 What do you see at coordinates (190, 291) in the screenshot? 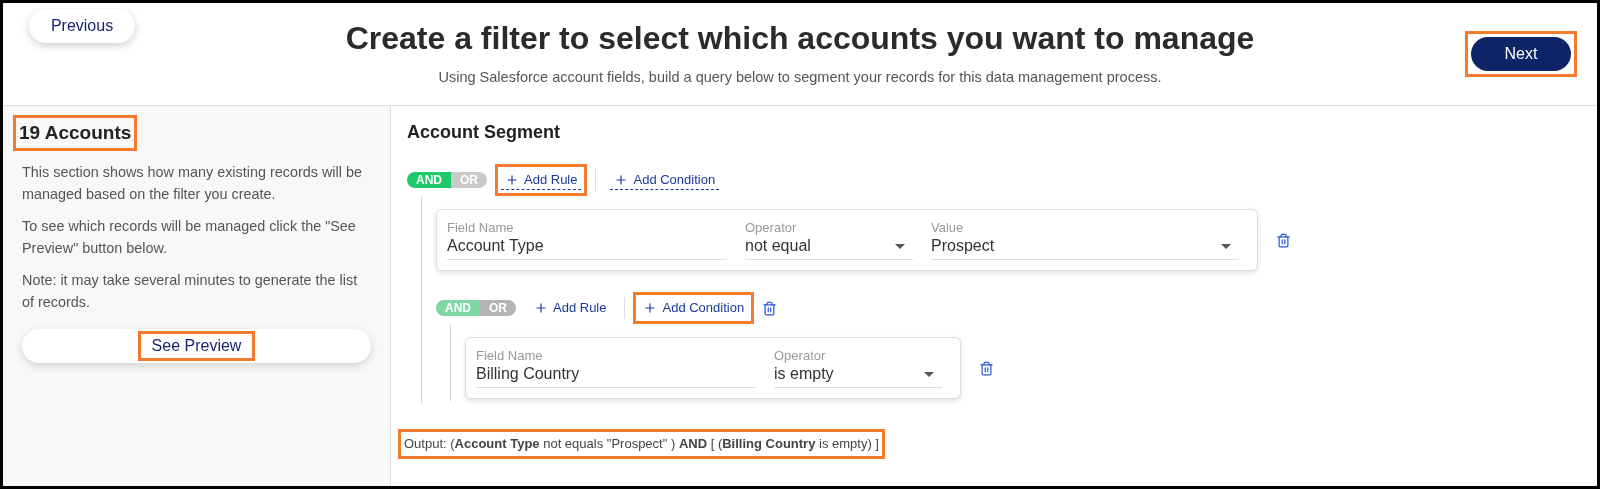
I see `help-text: Note: it may take several minutes to generate the list of records.` at bounding box center [190, 291].